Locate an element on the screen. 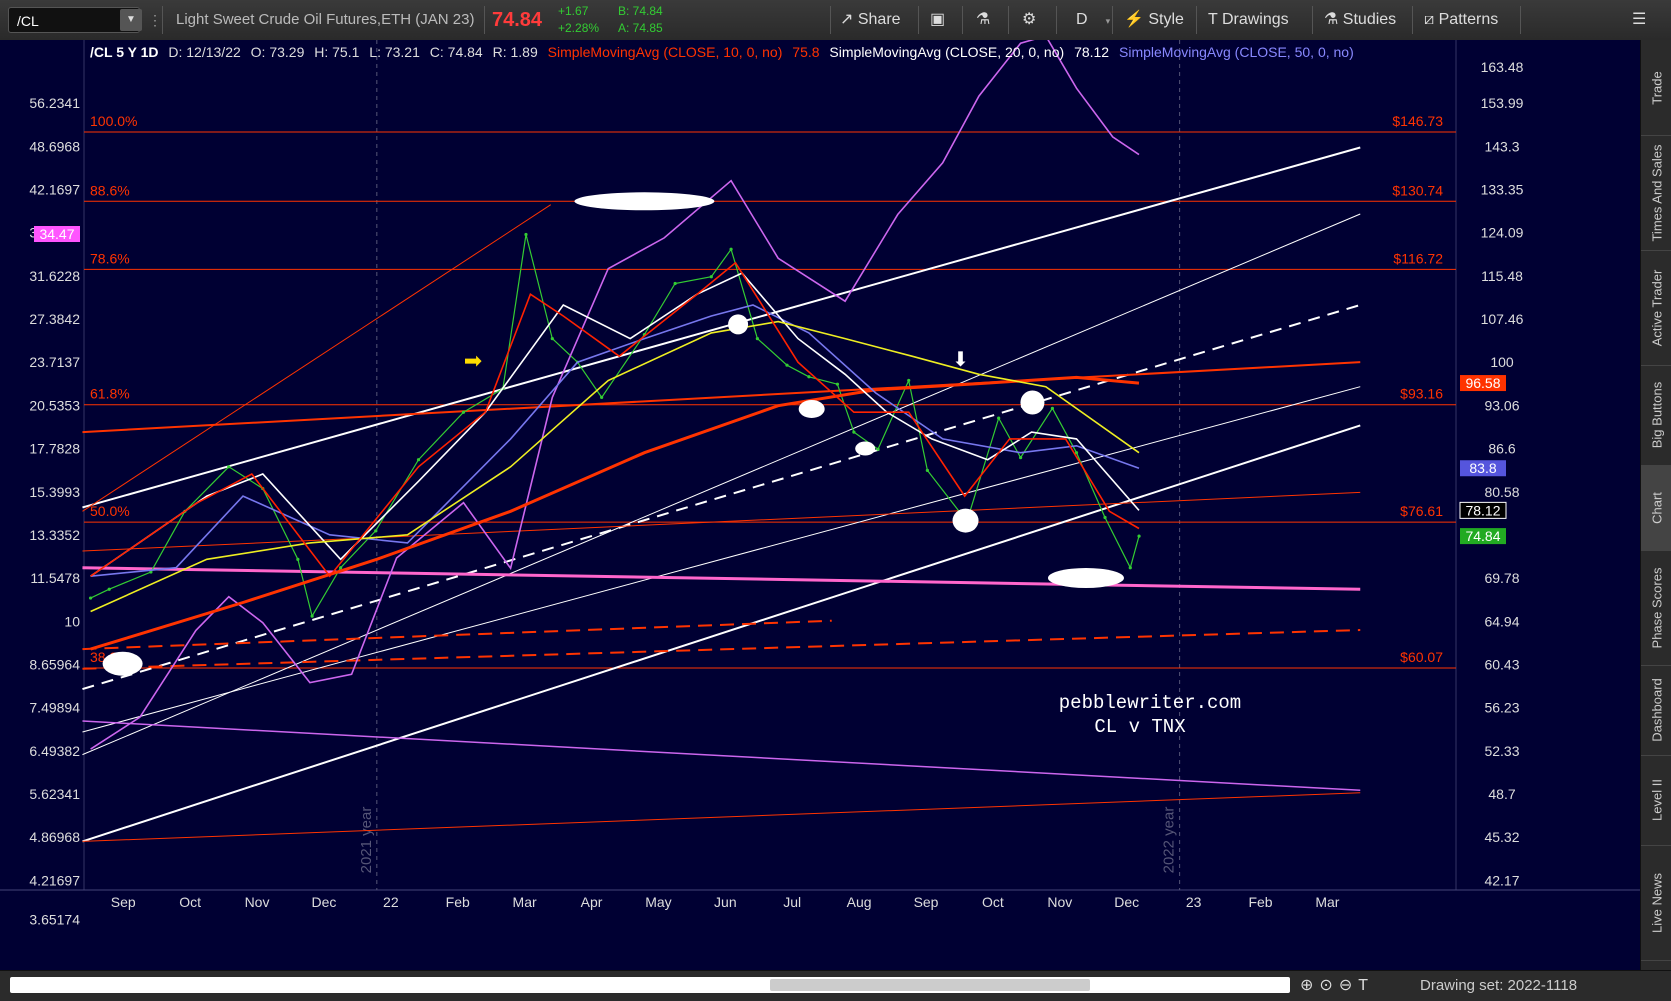  gear-icon: ⚙ is located at coordinates (1029, 19).